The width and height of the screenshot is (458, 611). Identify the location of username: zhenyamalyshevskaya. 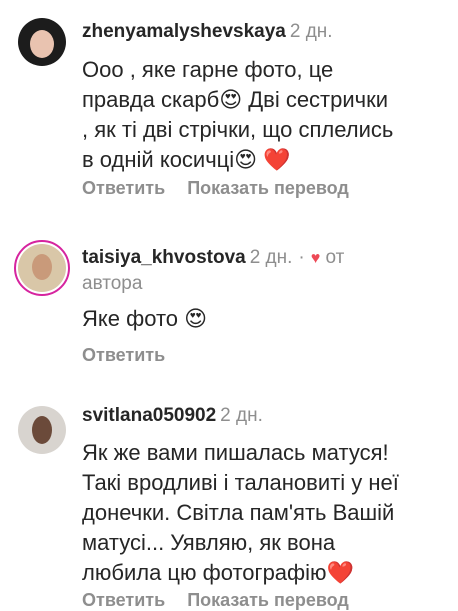
(184, 31).